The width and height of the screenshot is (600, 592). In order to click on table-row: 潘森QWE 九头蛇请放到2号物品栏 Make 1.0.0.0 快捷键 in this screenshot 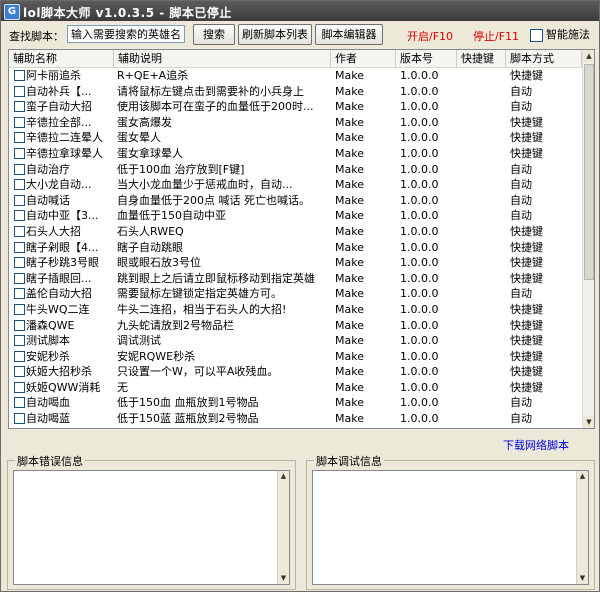, I will do `click(295, 326)`.